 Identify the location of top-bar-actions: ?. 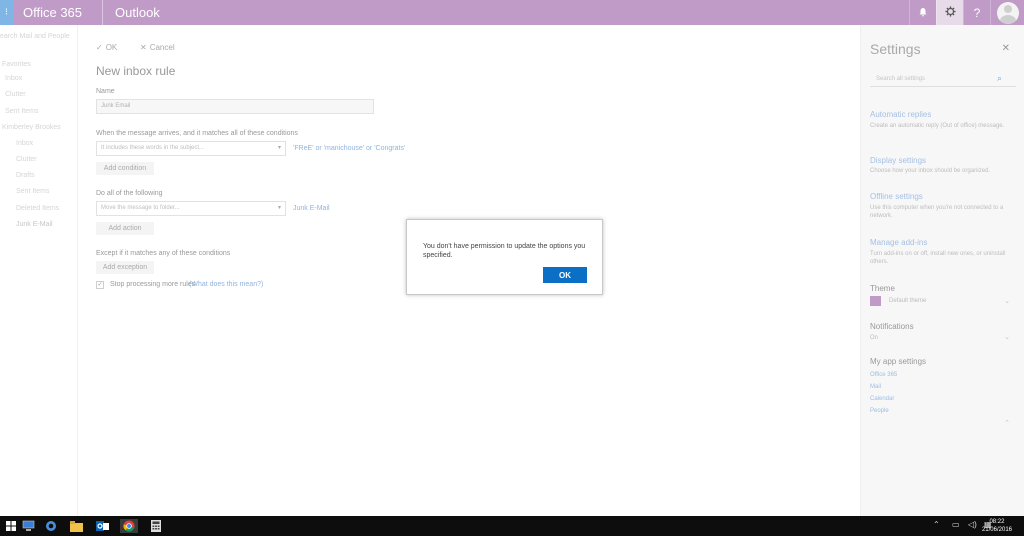
(966, 12).